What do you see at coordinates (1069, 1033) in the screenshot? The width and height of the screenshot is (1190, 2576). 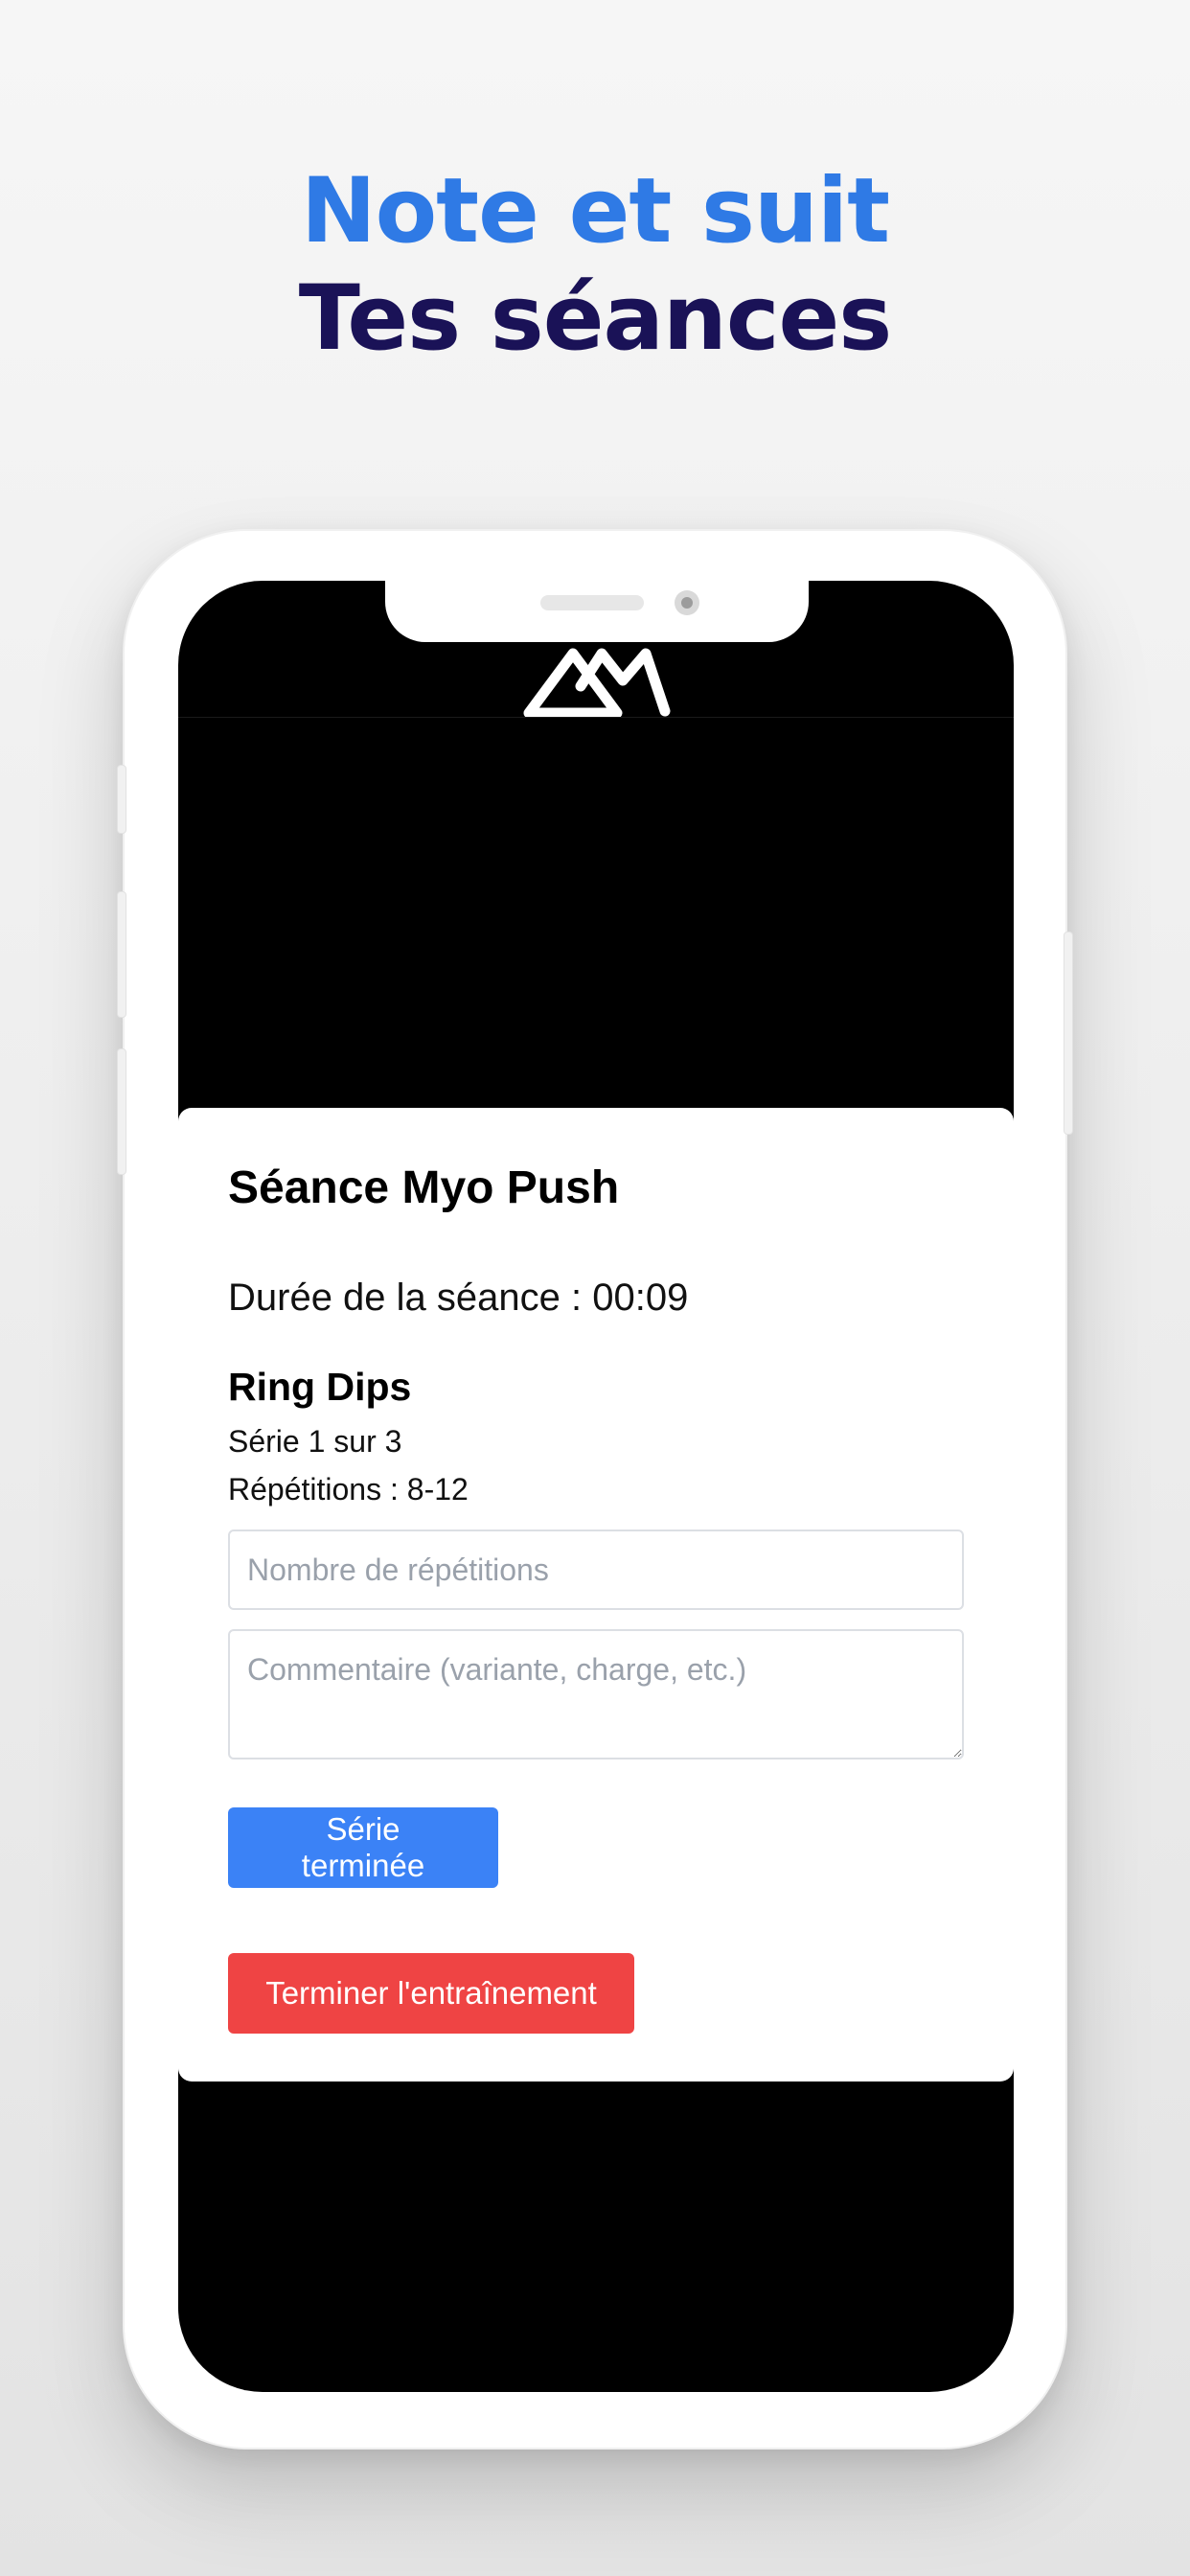 I see `power-button` at bounding box center [1069, 1033].